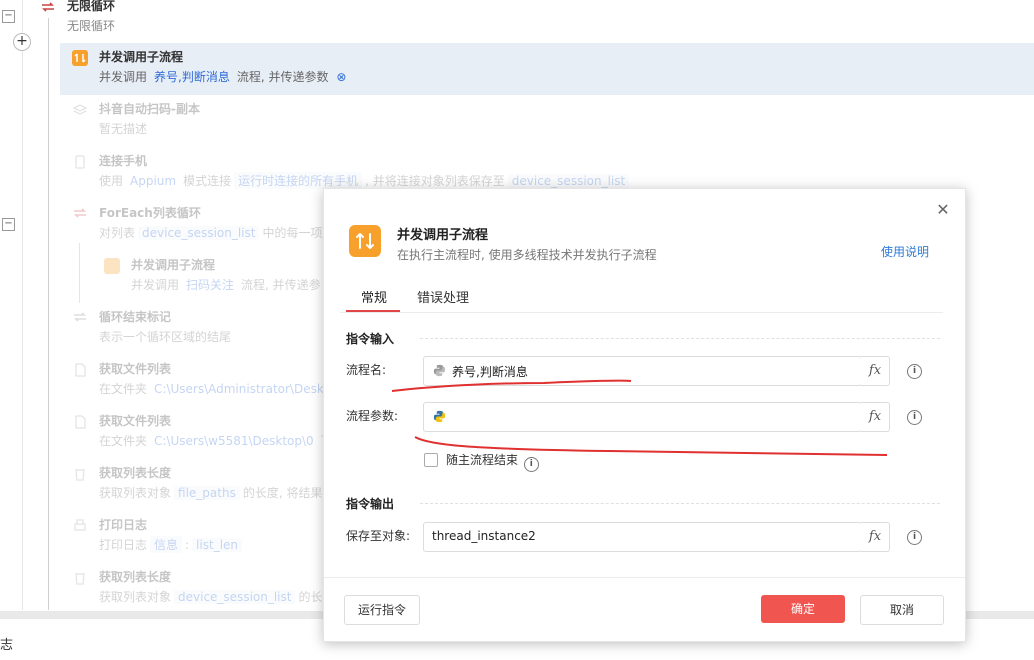 The image size is (1034, 660). What do you see at coordinates (378, 536) in the screenshot?
I see `save-to-label: 保存至对象:` at bounding box center [378, 536].